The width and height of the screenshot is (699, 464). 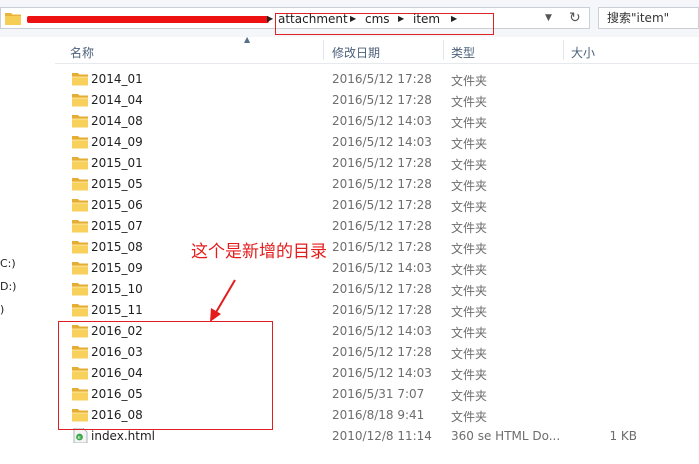 What do you see at coordinates (2, 309) in the screenshot?
I see `nav-drive-other: )` at bounding box center [2, 309].